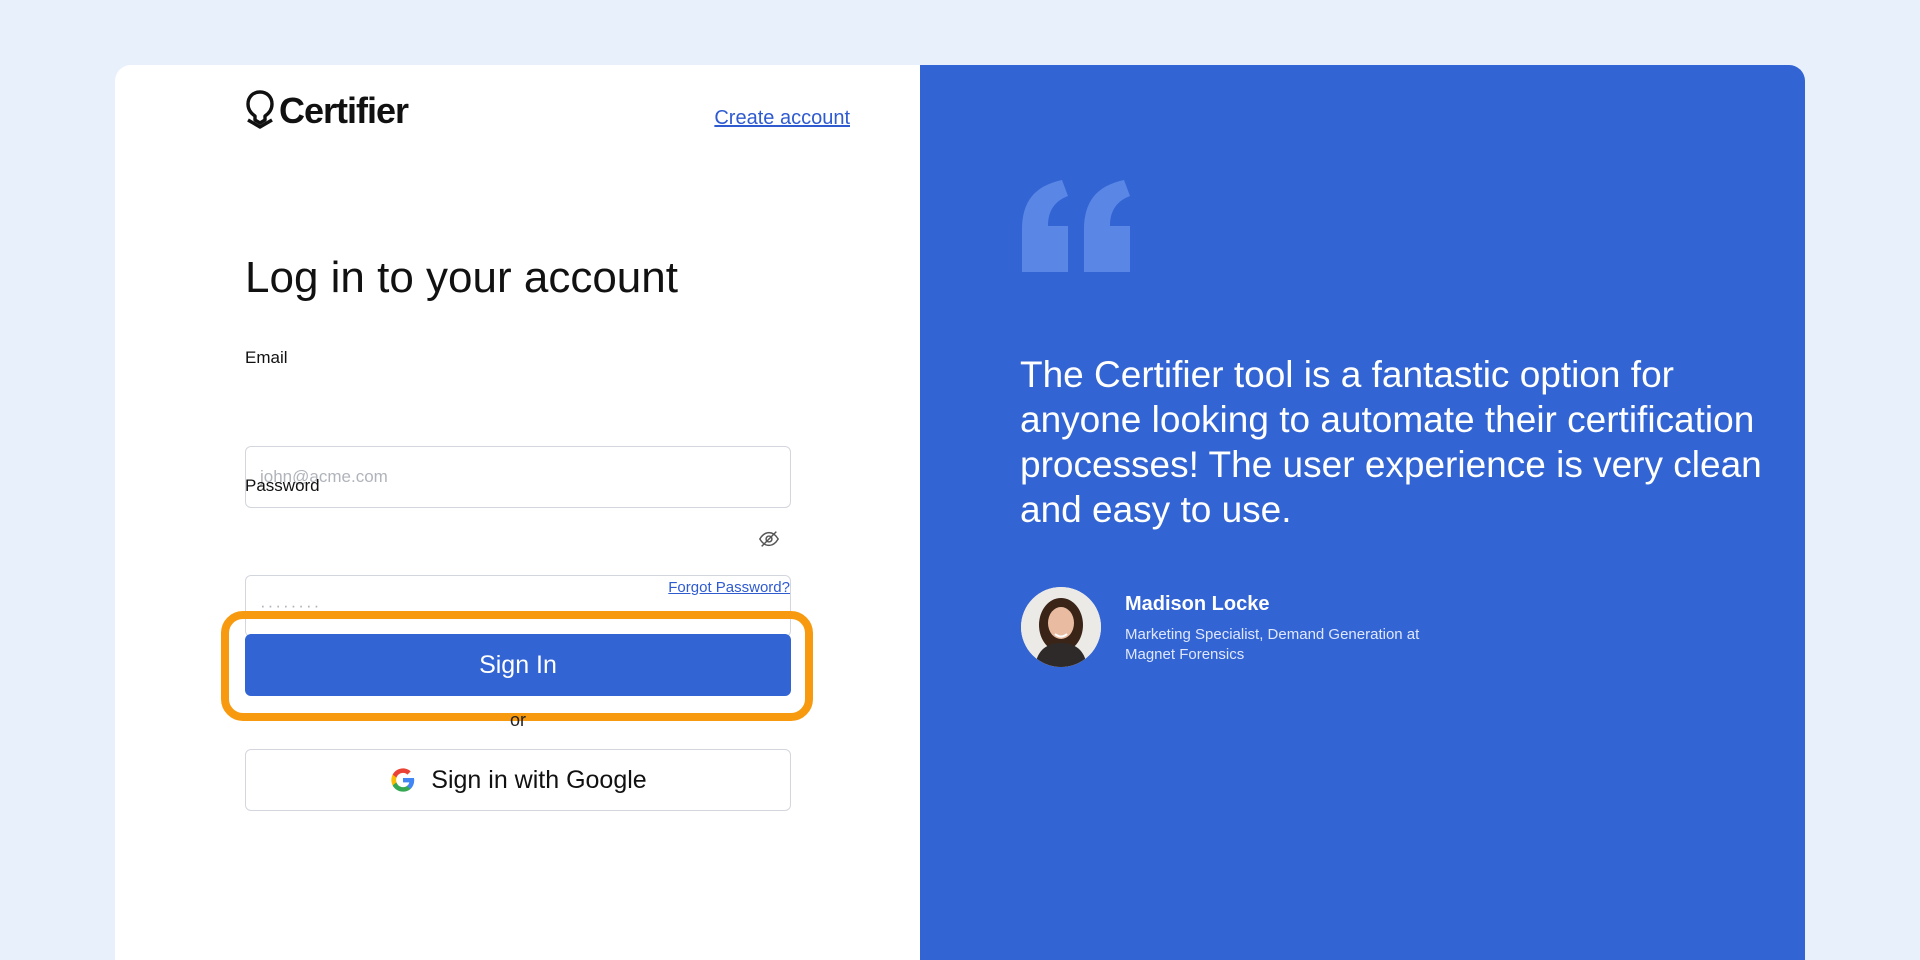 This screenshot has height=960, width=1920. Describe the element at coordinates (1061, 627) in the screenshot. I see `avatar` at that location.